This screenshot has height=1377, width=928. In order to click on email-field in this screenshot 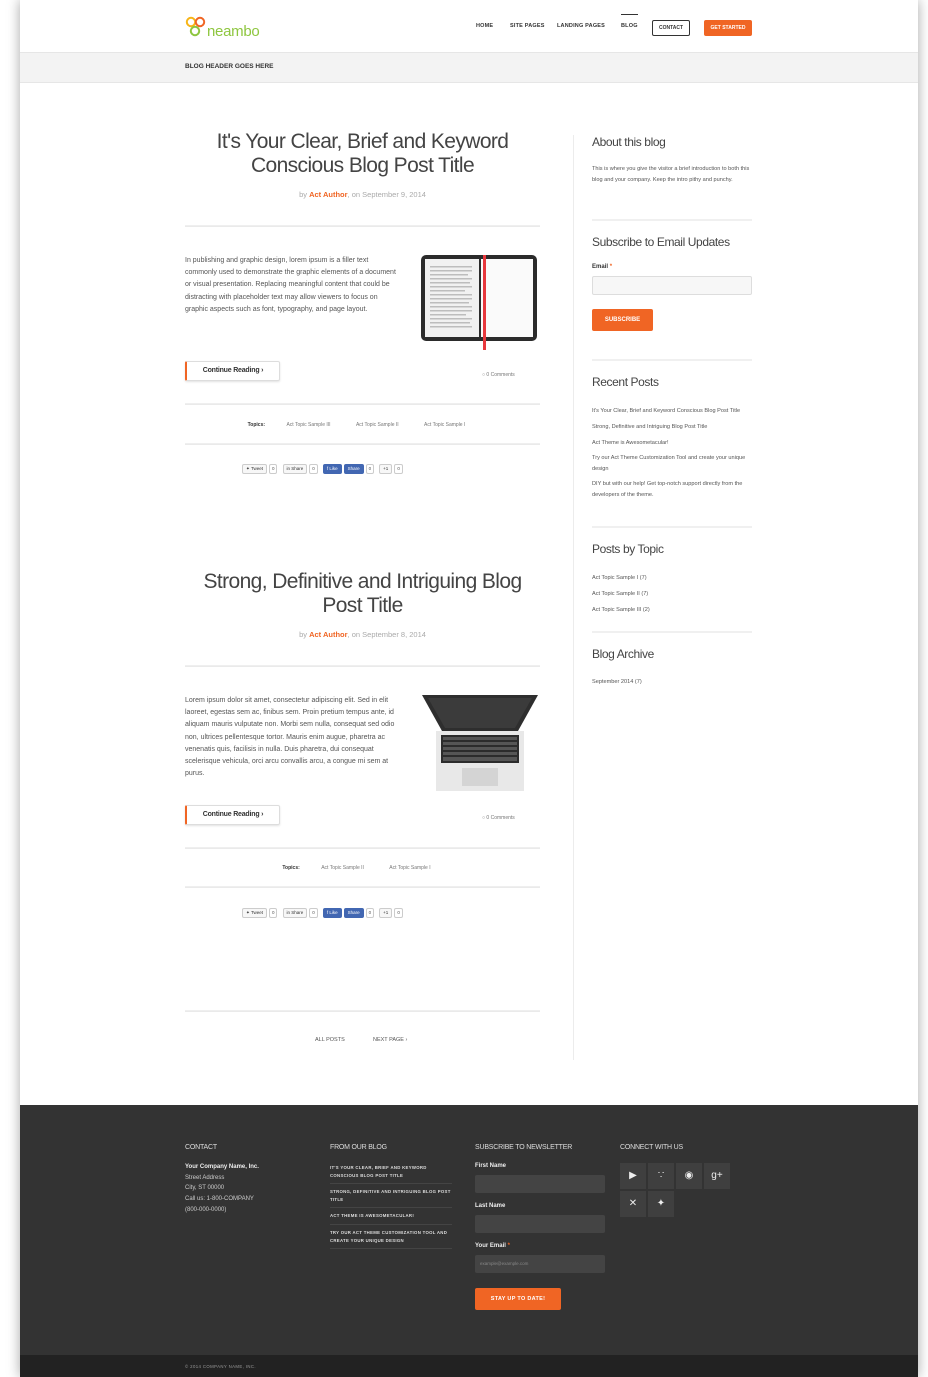, I will do `click(672, 285)`.